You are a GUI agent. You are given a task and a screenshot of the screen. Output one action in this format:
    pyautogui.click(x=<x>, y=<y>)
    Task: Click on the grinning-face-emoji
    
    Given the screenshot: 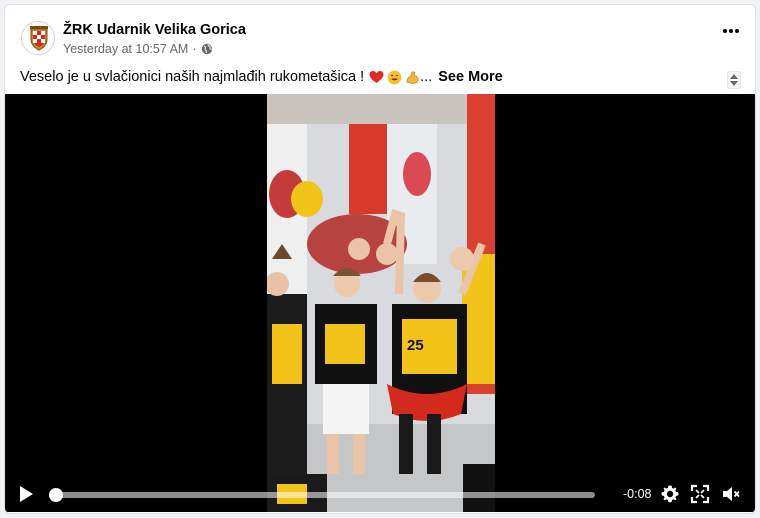 What is the action you would take?
    pyautogui.click(x=394, y=77)
    